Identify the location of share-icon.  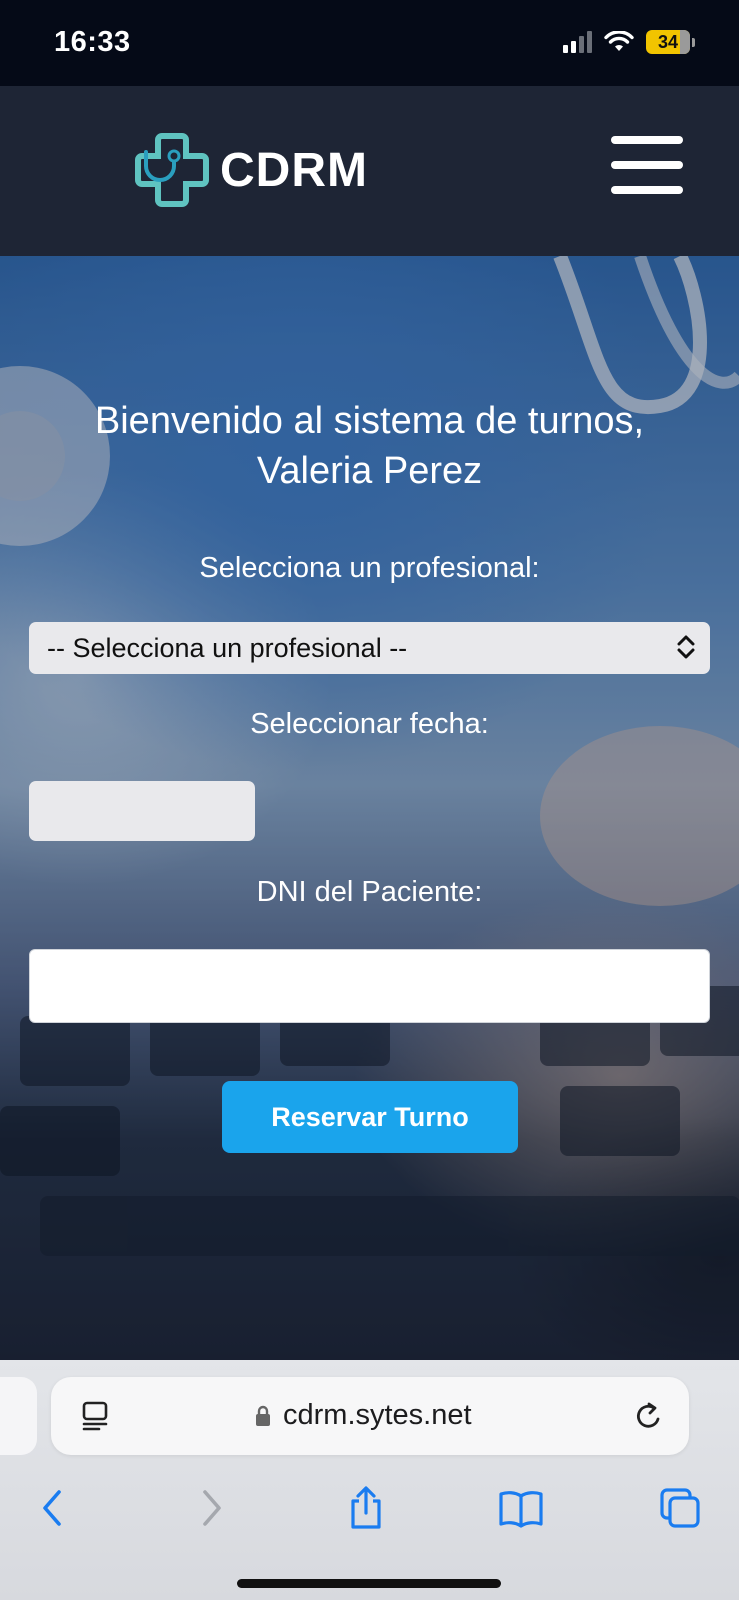
(366, 1508).